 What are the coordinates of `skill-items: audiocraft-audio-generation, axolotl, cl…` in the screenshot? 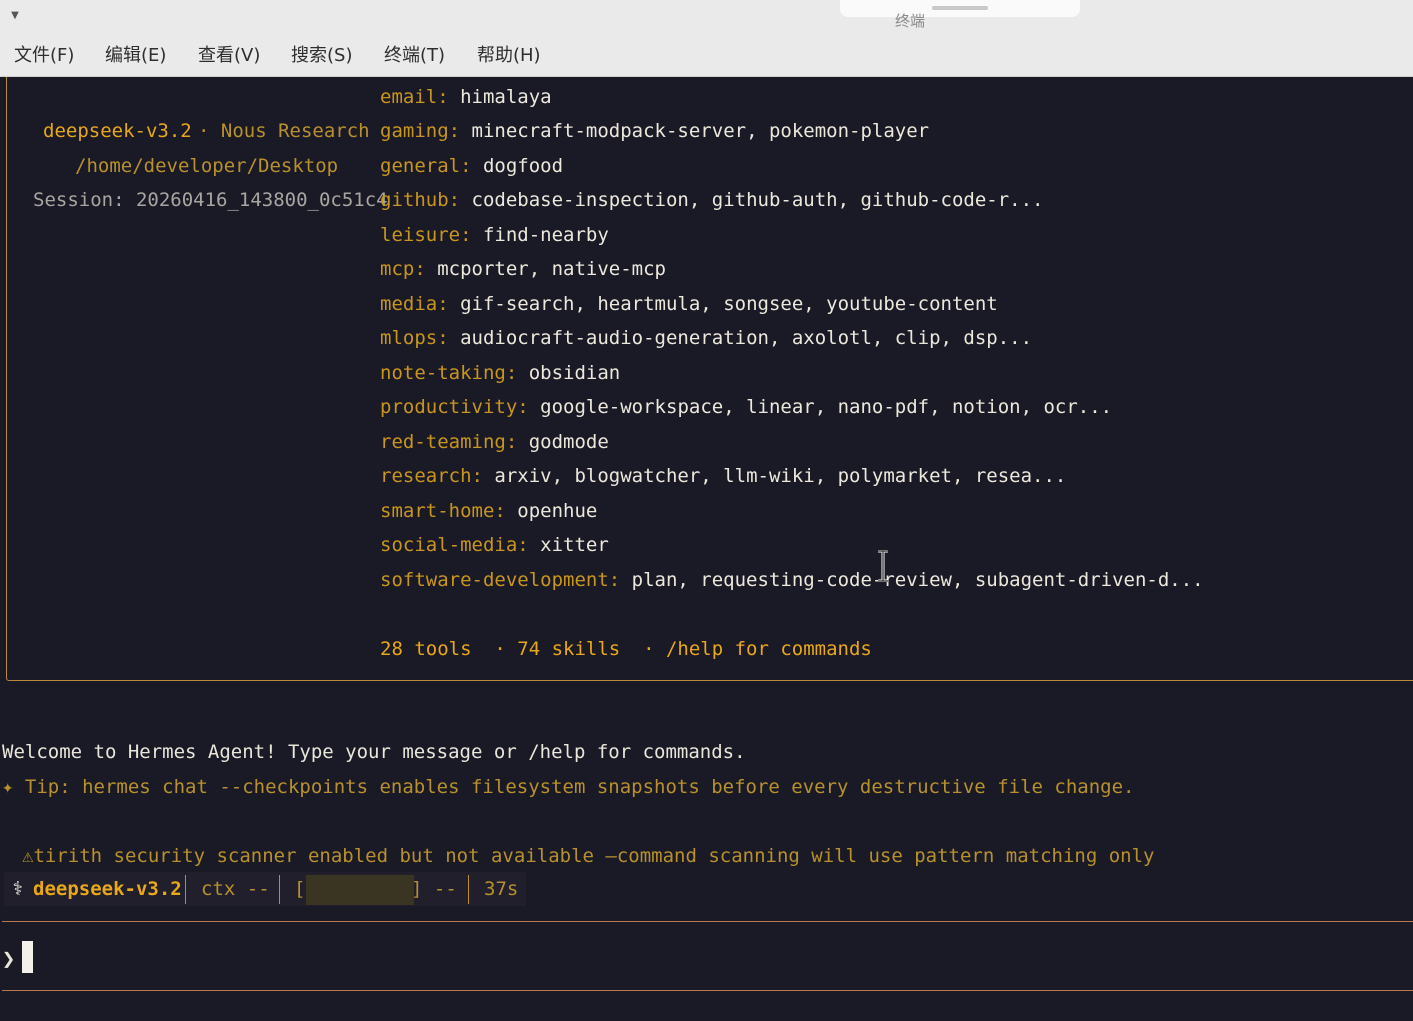 It's located at (746, 338).